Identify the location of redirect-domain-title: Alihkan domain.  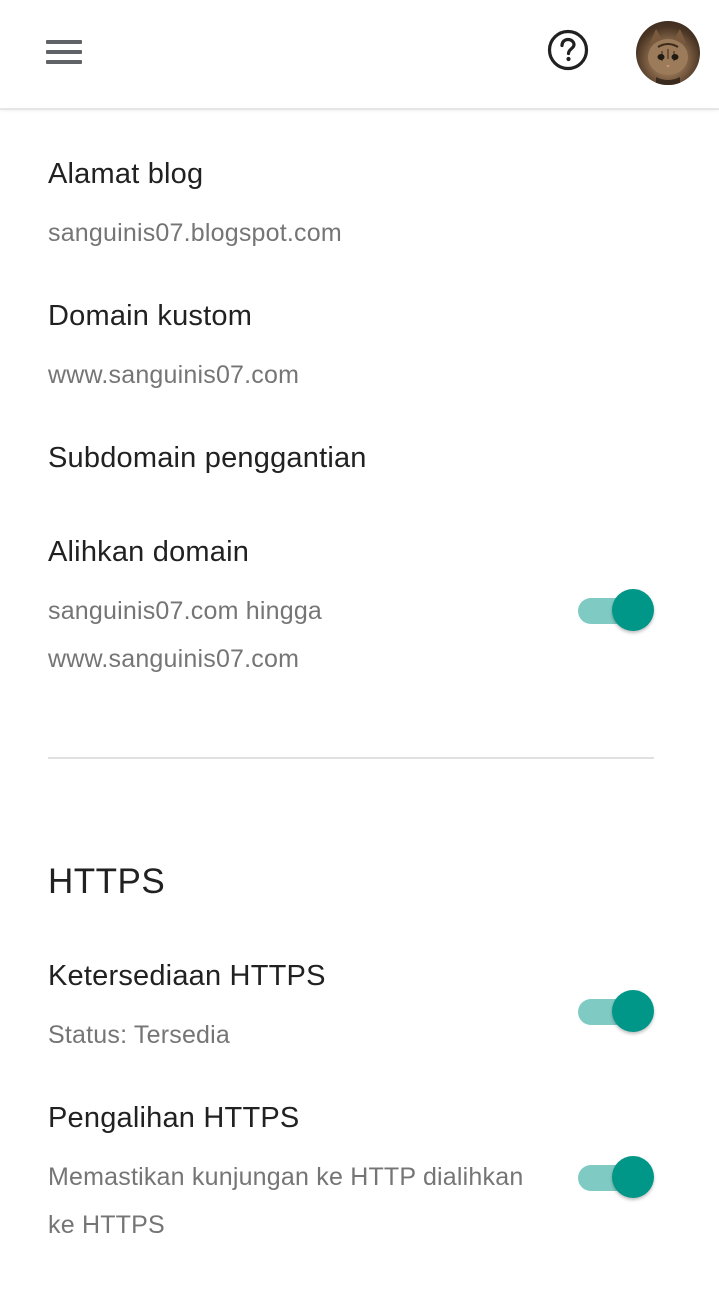
(149, 552).